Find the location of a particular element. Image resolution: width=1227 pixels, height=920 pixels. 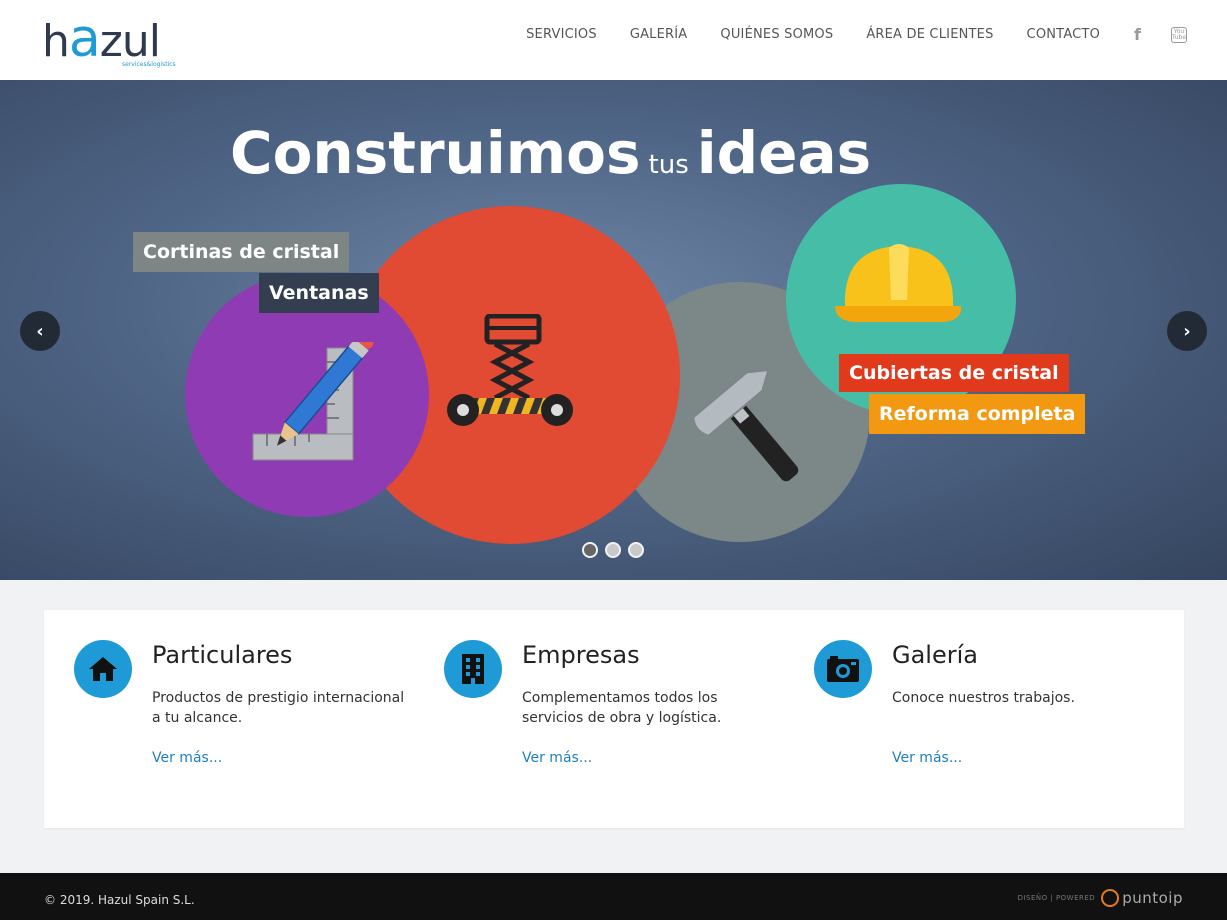

feature-description: Conoce nuestros trabajos. is located at coordinates (983, 698).